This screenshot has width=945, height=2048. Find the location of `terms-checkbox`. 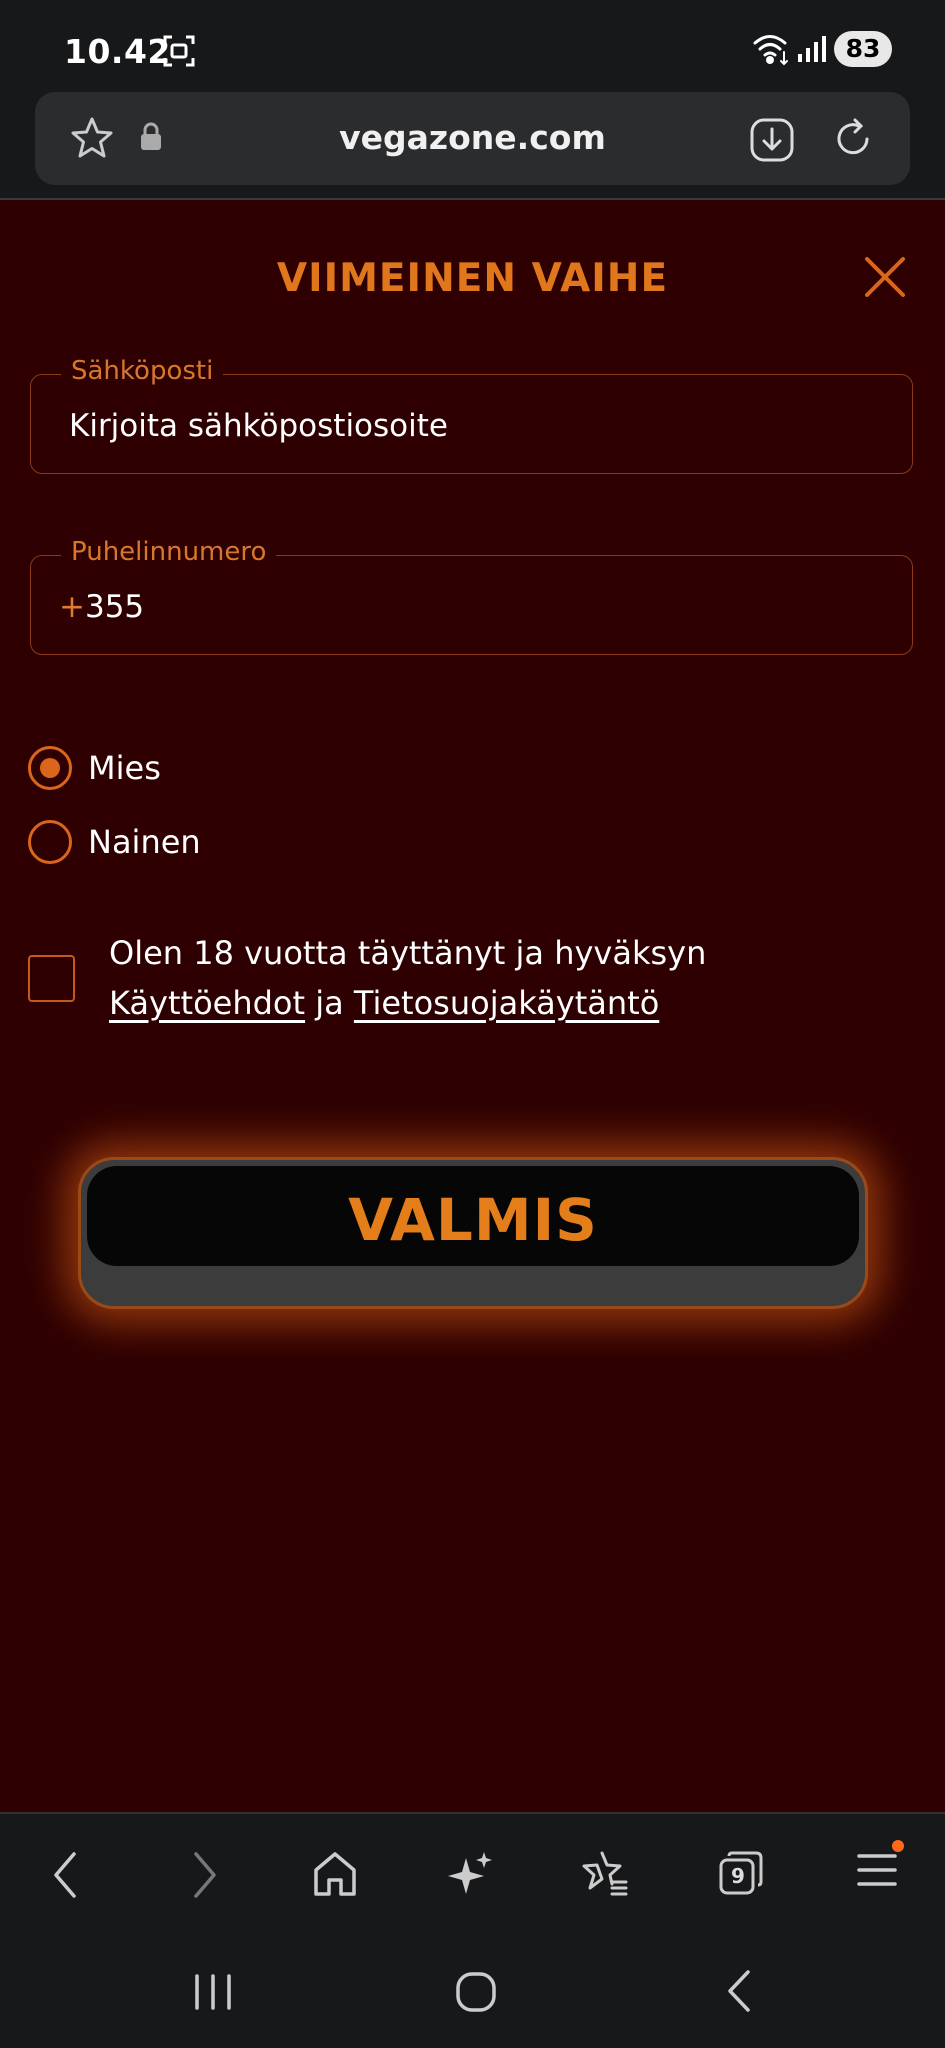

terms-checkbox is located at coordinates (51, 978).